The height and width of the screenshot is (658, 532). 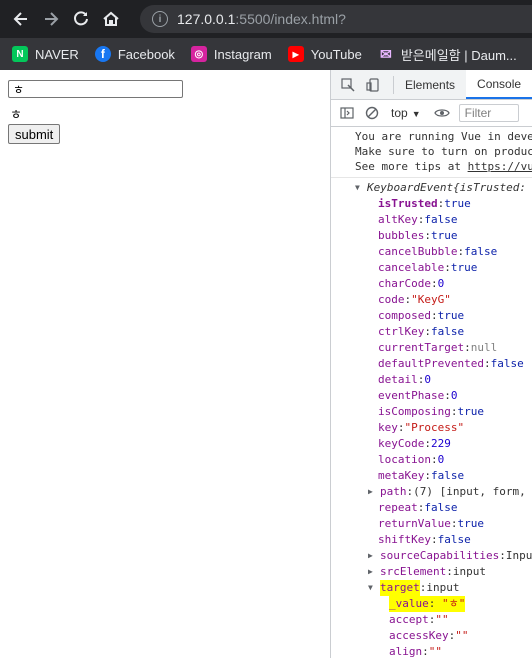 What do you see at coordinates (443, 151) in the screenshot?
I see `message-line: Make sure to turn on produc` at bounding box center [443, 151].